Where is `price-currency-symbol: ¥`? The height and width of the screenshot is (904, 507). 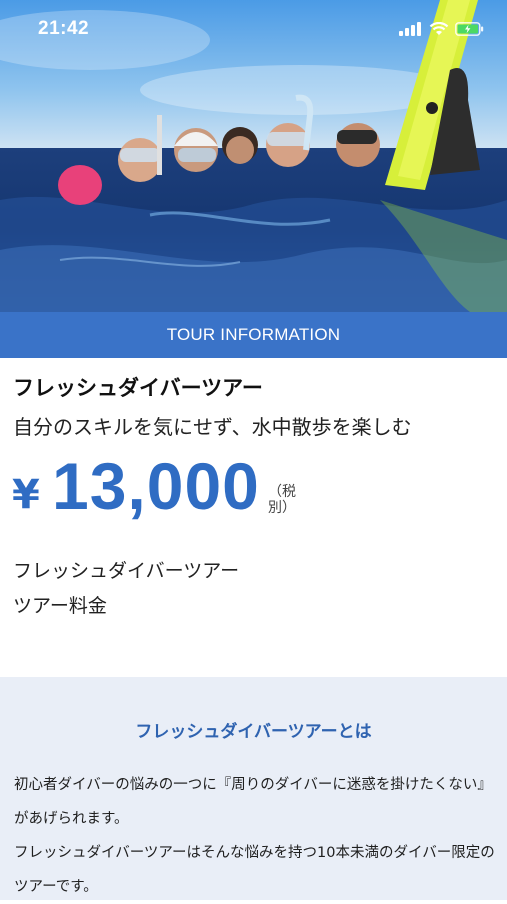
price-currency-symbol: ¥ is located at coordinates (26, 495).